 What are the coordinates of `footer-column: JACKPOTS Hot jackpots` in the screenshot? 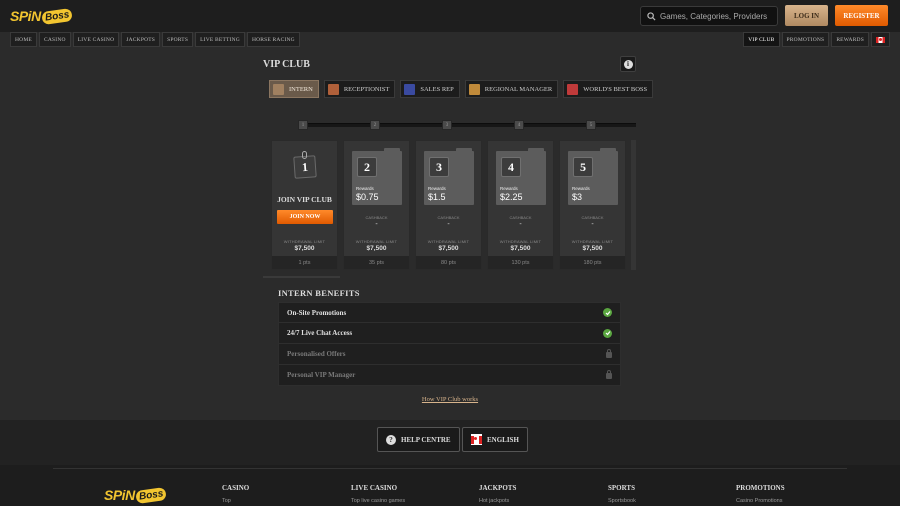 It's located at (497, 494).